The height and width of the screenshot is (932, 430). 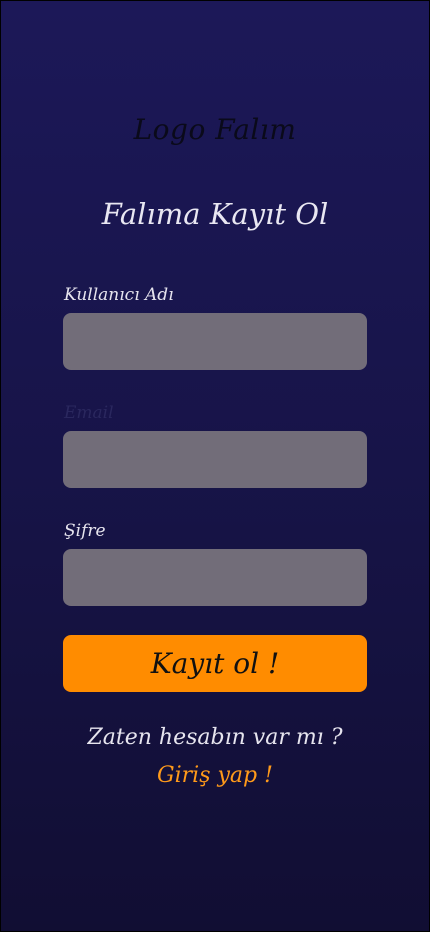 I want to click on login-link: Giriş yap !, so click(x=215, y=775).